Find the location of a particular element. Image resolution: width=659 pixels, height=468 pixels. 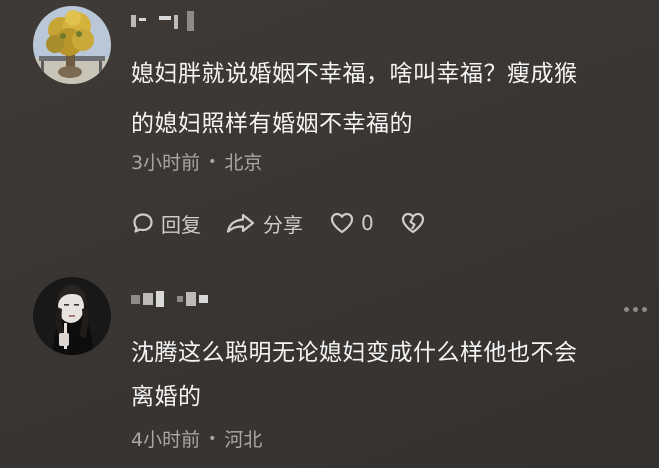

like-count: 0 is located at coordinates (367, 223).